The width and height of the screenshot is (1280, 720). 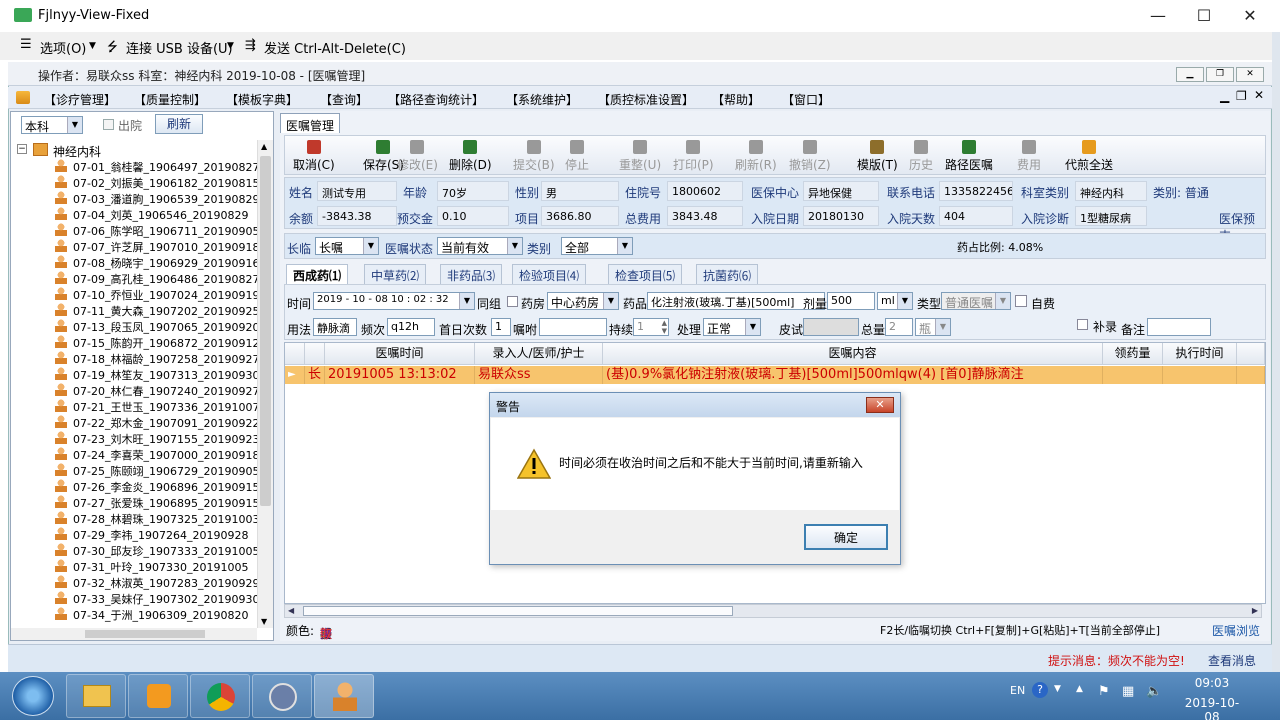 I want to click on toolbar-button-4: 提交(B), so click(x=534, y=157).